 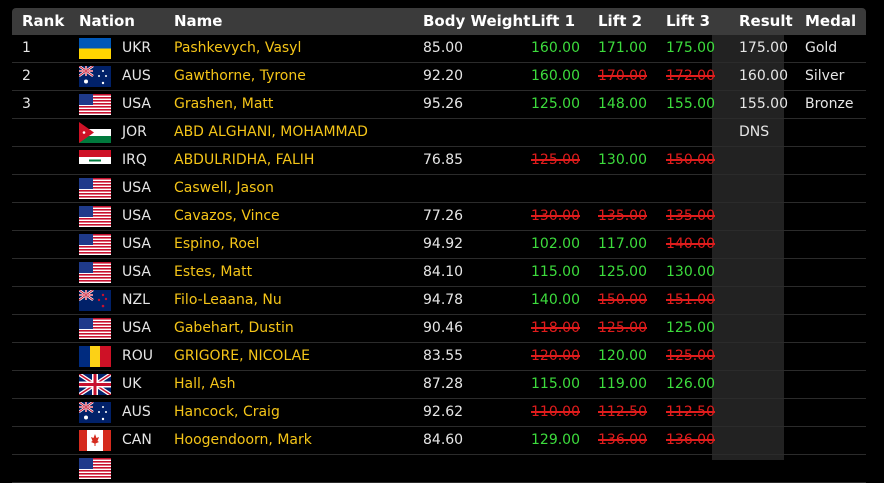 I want to click on lift3-cell: 126.00, so click(x=690, y=384).